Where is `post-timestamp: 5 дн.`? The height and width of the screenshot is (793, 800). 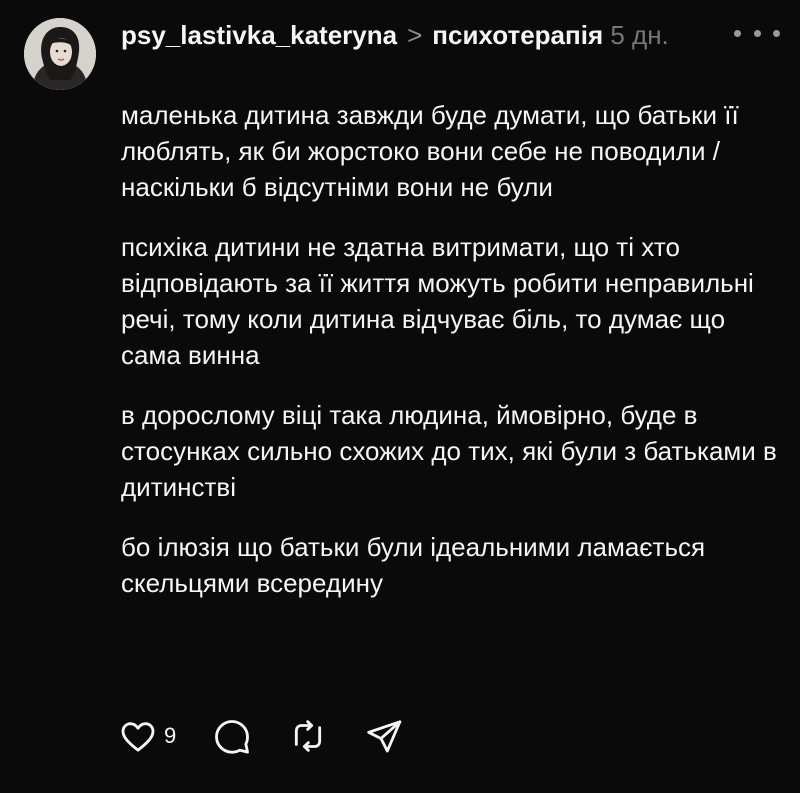
post-timestamp: 5 дн. is located at coordinates (639, 35).